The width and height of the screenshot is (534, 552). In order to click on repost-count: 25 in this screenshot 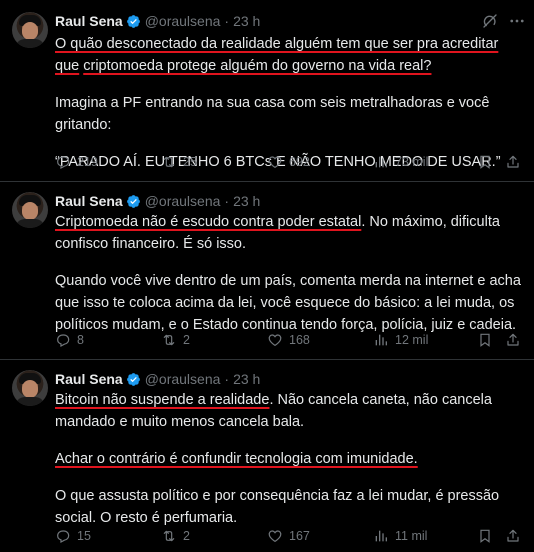, I will do `click(190, 162)`.